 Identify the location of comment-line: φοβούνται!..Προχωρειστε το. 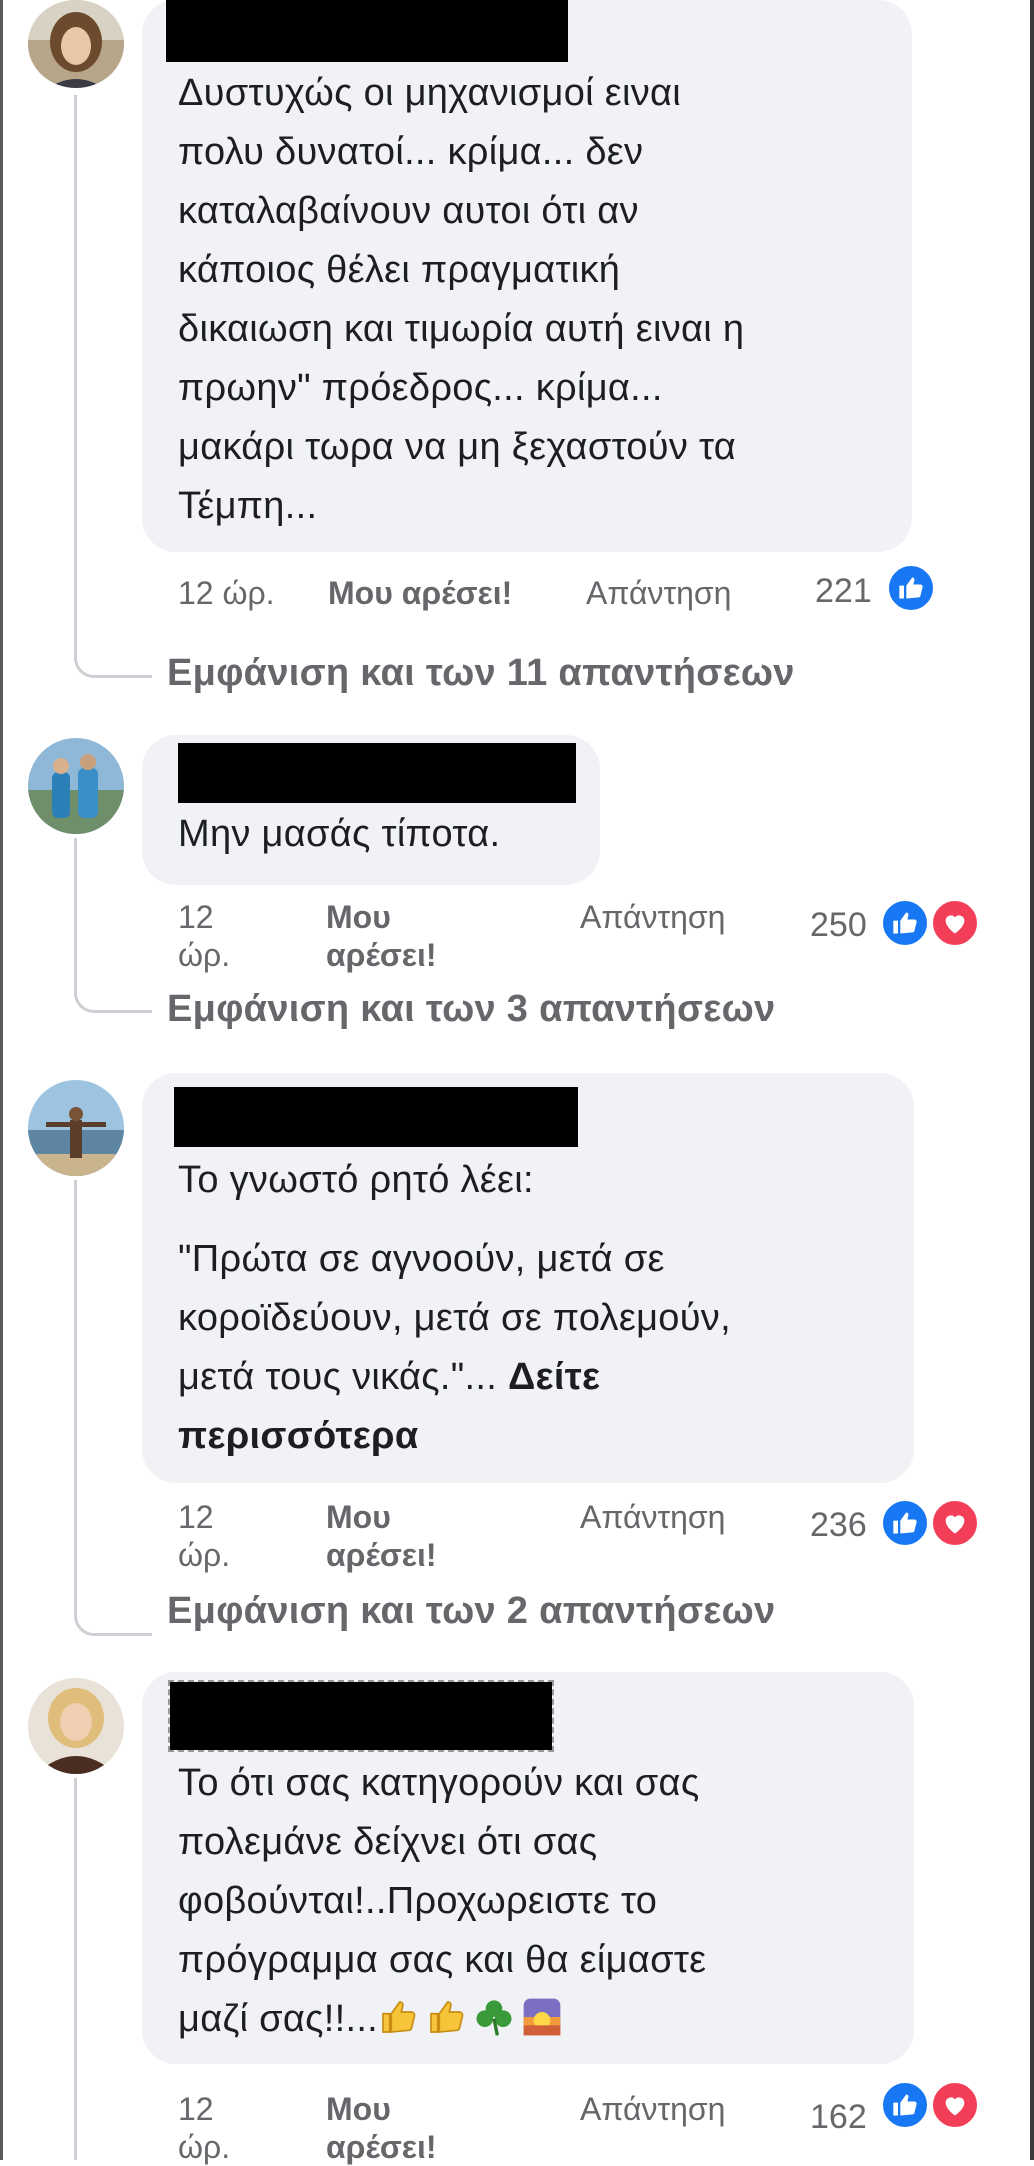
(418, 1901).